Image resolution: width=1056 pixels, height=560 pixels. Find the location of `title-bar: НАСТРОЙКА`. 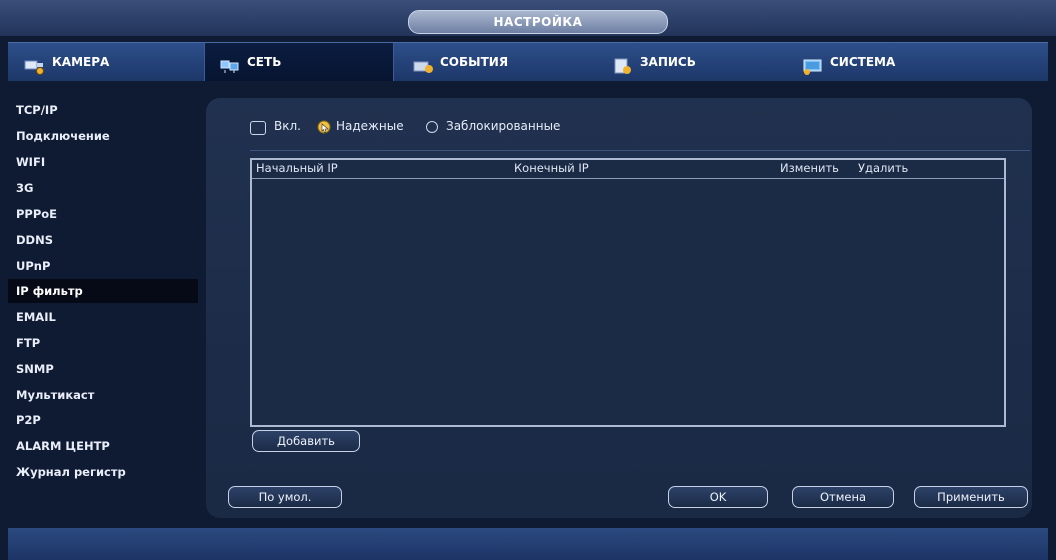

title-bar: НАСТРОЙКА is located at coordinates (528, 18).